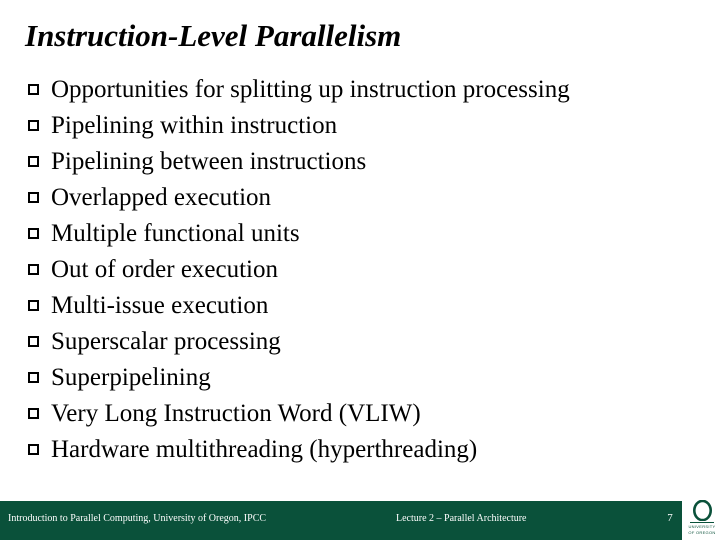 This screenshot has height=540, width=720. Describe the element at coordinates (702, 532) in the screenshot. I see `logo-line-2: OF OREGON` at that location.